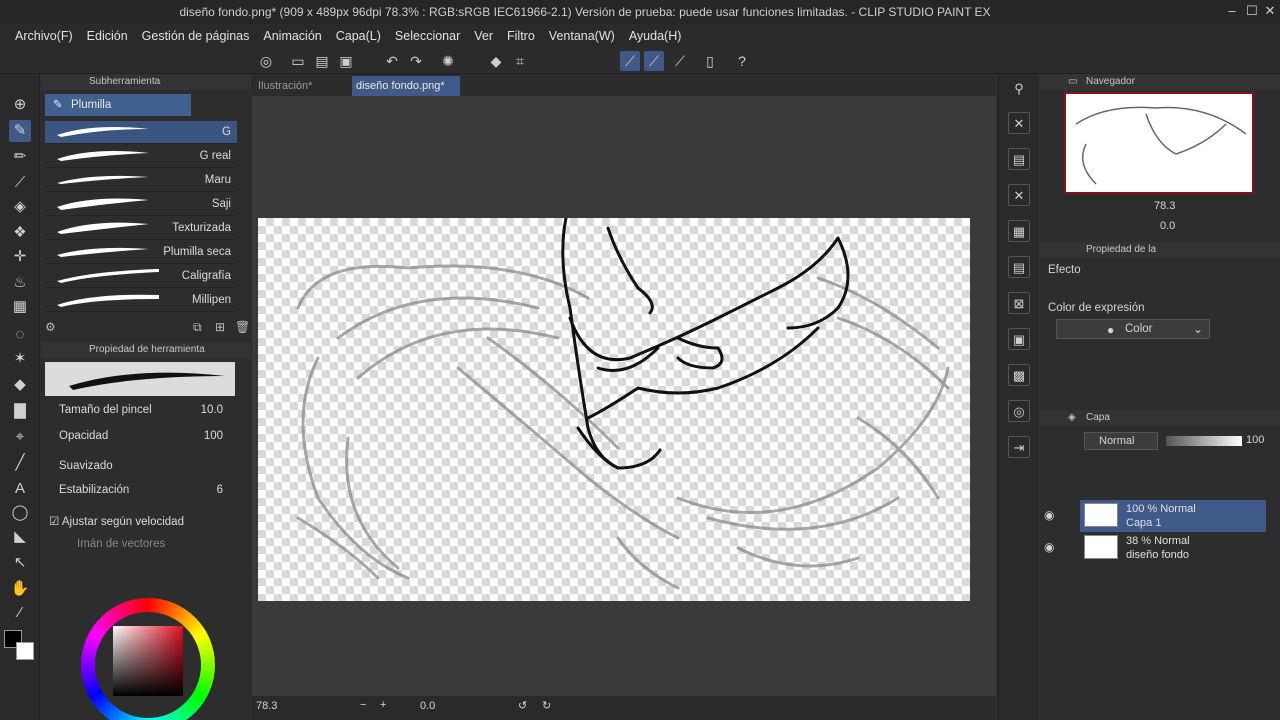  I want to click on snap-special-icon: ⟋, so click(654, 61).